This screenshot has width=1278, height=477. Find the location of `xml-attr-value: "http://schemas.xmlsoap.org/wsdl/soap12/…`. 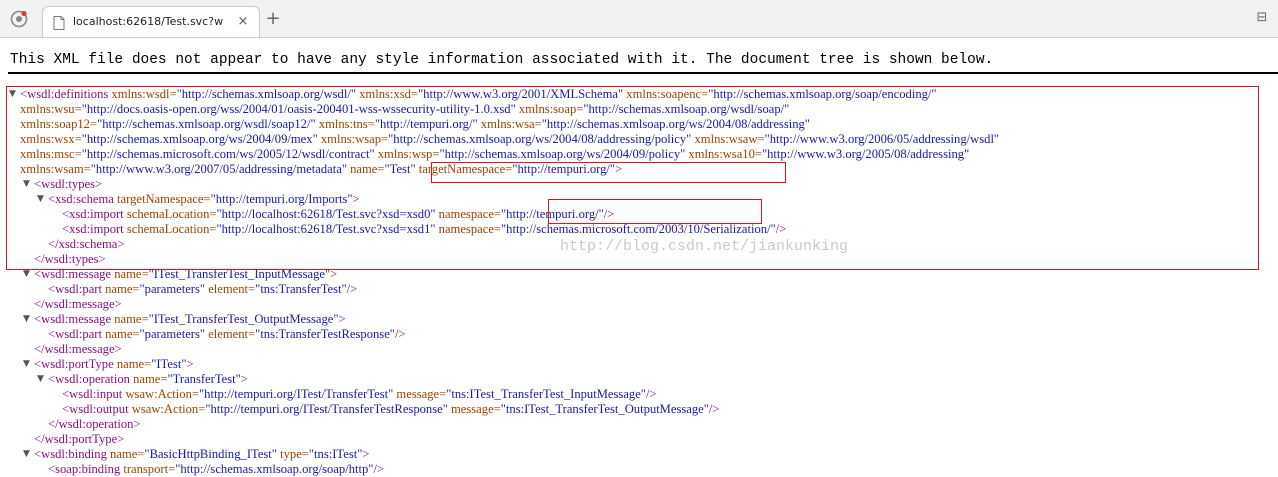

xml-attr-value: "http://schemas.xmlsoap.org/wsdl/soap12/… is located at coordinates (206, 124).